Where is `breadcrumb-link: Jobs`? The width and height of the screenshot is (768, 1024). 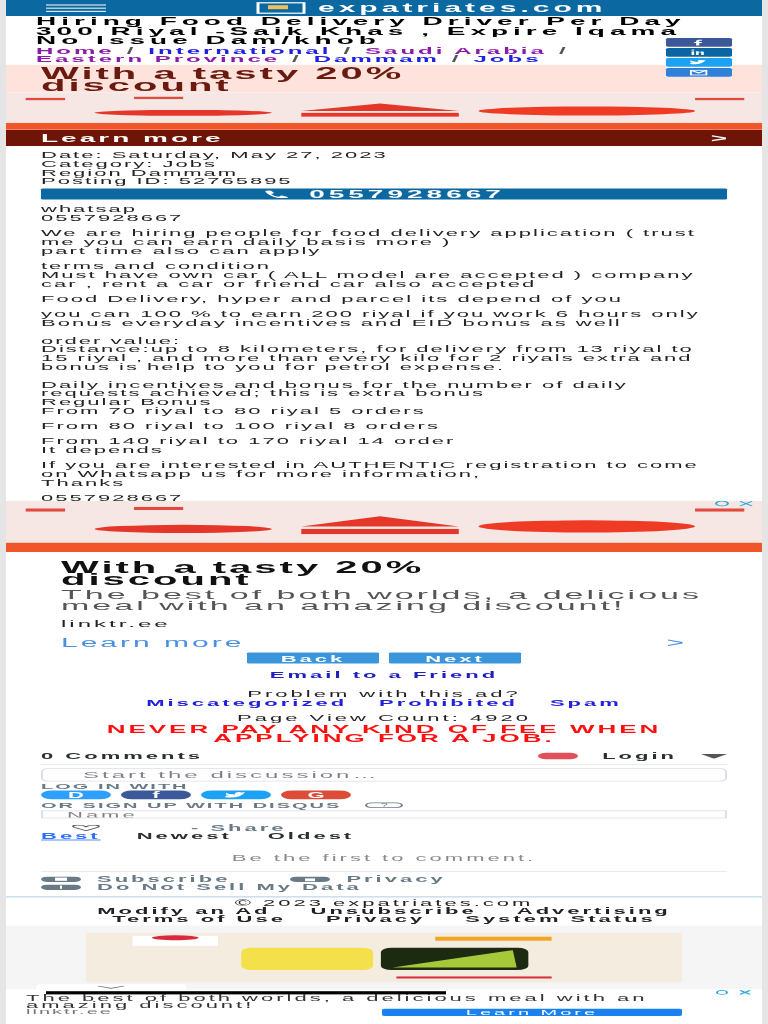
breadcrumb-link: Jobs is located at coordinates (507, 58).